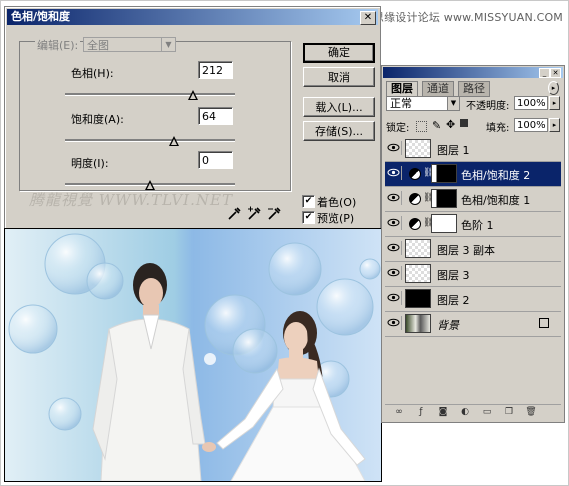 This screenshot has height=486, width=569. Describe the element at coordinates (90, 163) in the screenshot. I see `lightness-label: 明度(I):` at that location.